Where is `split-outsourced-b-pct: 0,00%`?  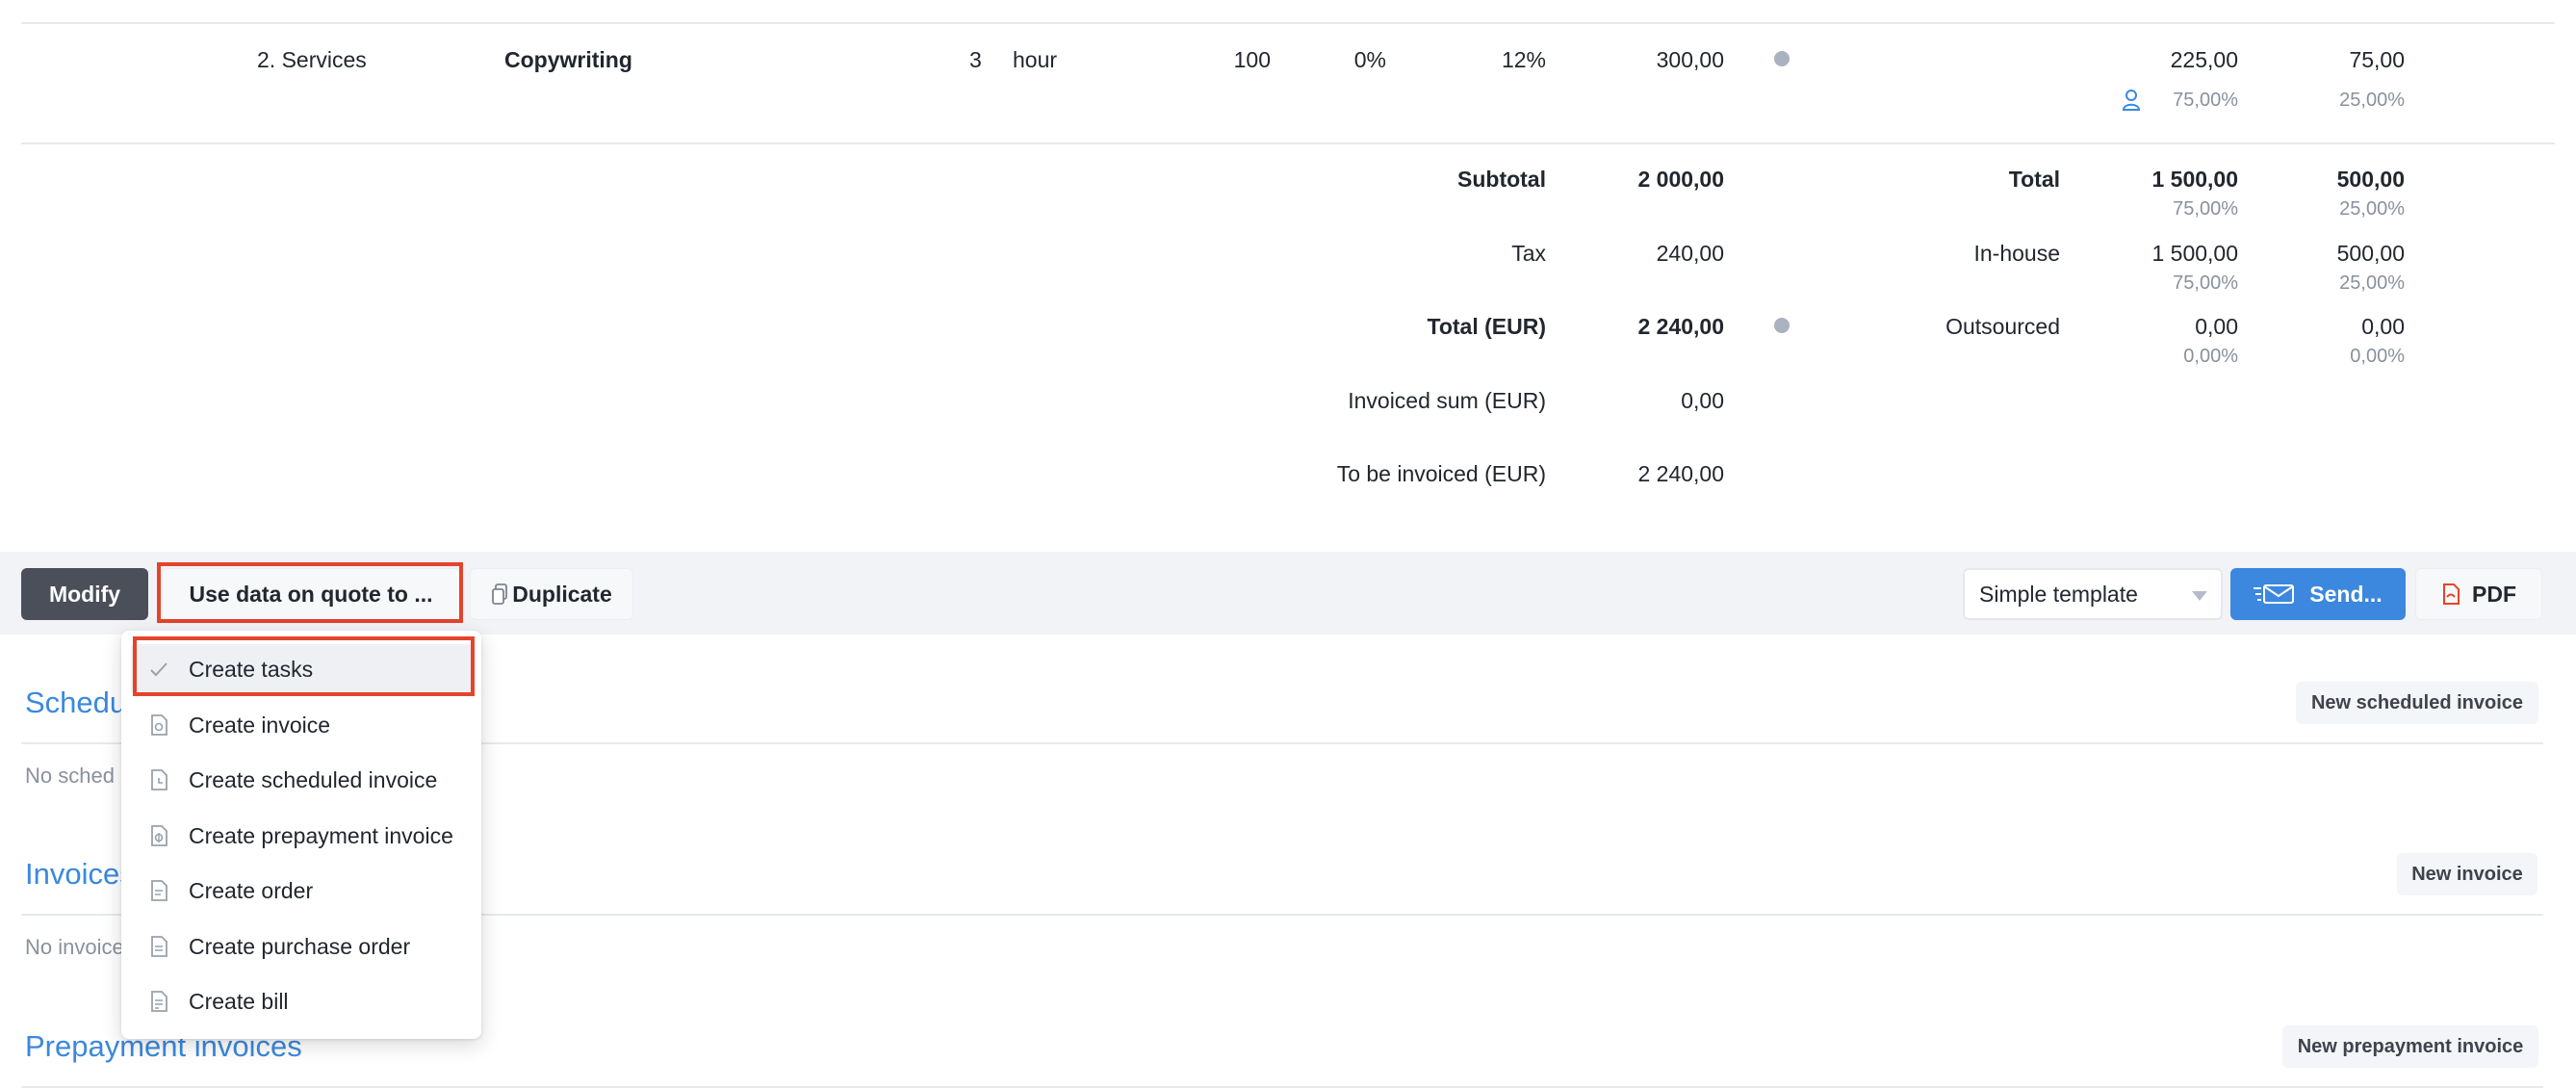 split-outsourced-b-pct: 0,00% is located at coordinates (2378, 356).